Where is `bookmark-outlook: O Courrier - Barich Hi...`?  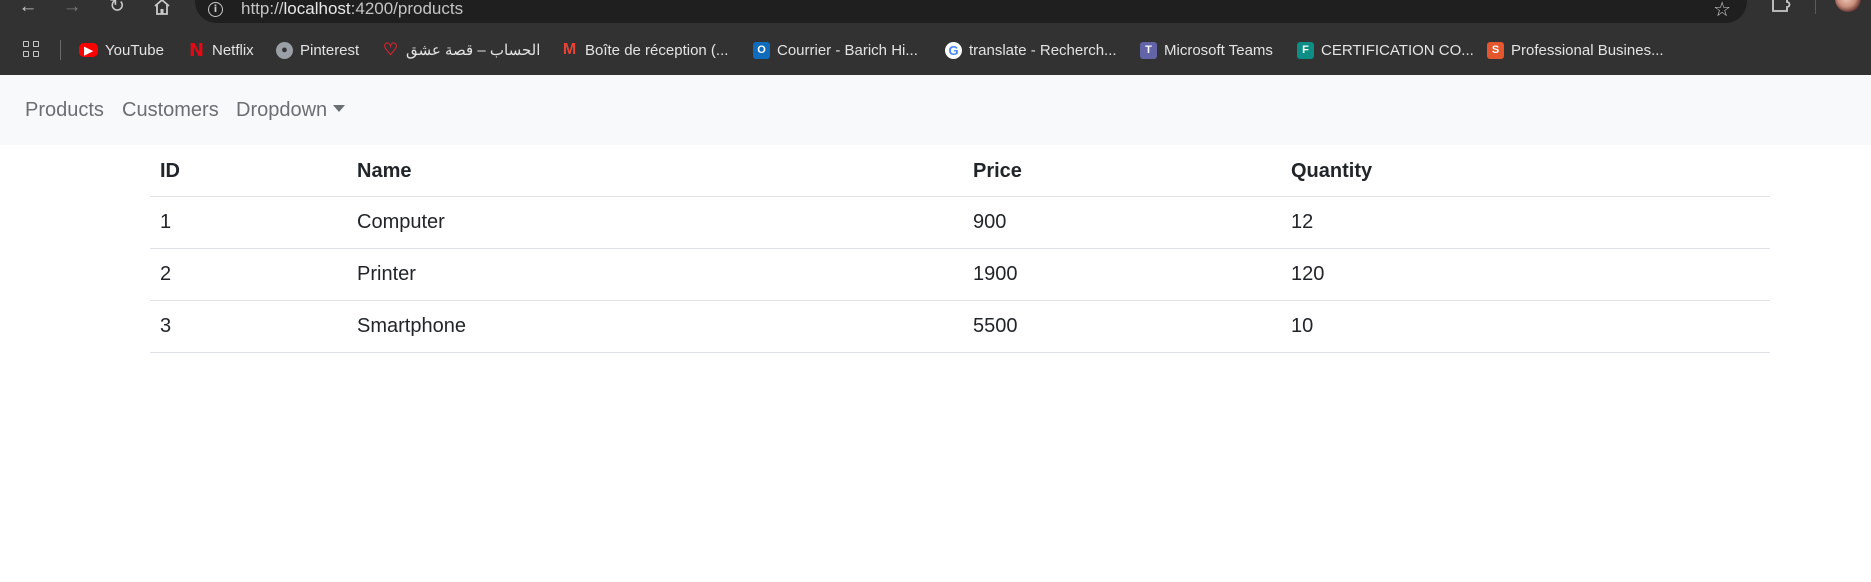 bookmark-outlook: O Courrier - Barich Hi... is located at coordinates (835, 50).